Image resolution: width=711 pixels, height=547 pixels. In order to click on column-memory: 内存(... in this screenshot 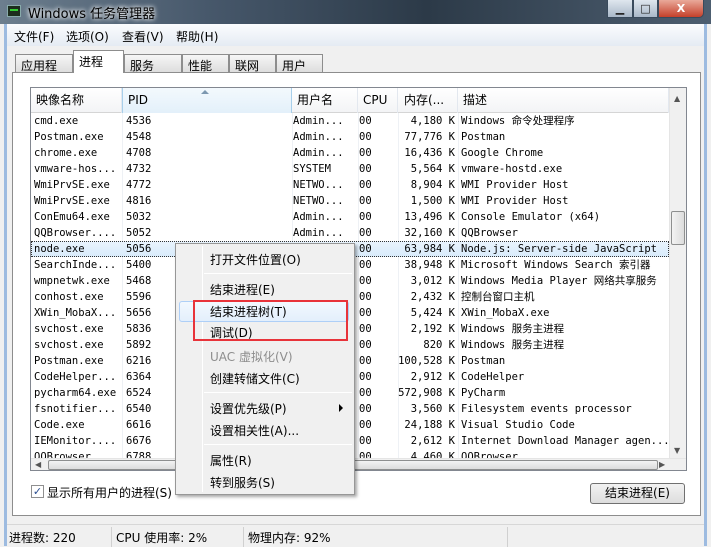, I will do `click(428, 100)`.